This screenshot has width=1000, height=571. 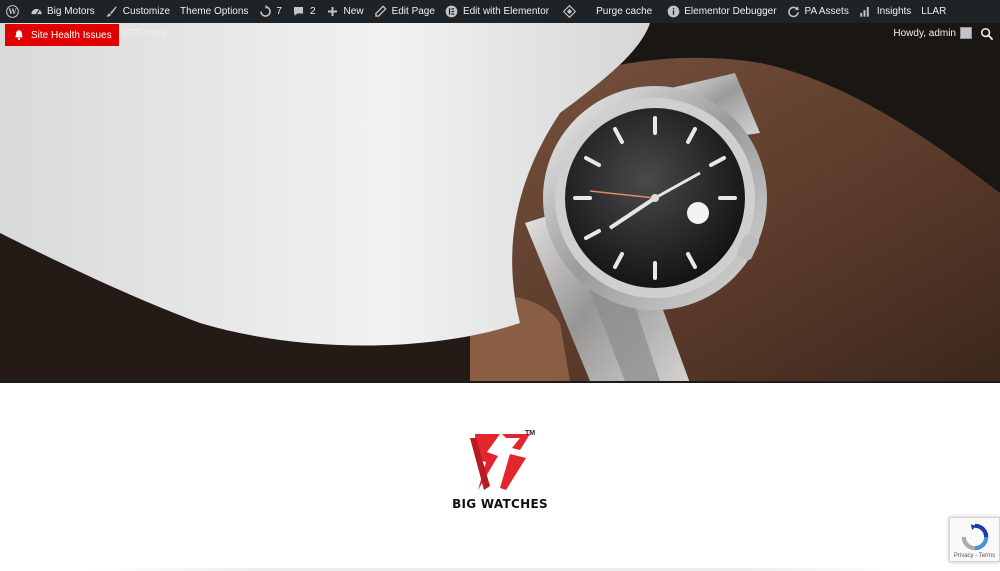 I want to click on my-account-menu: Howdy, admin, so click(x=932, y=33).